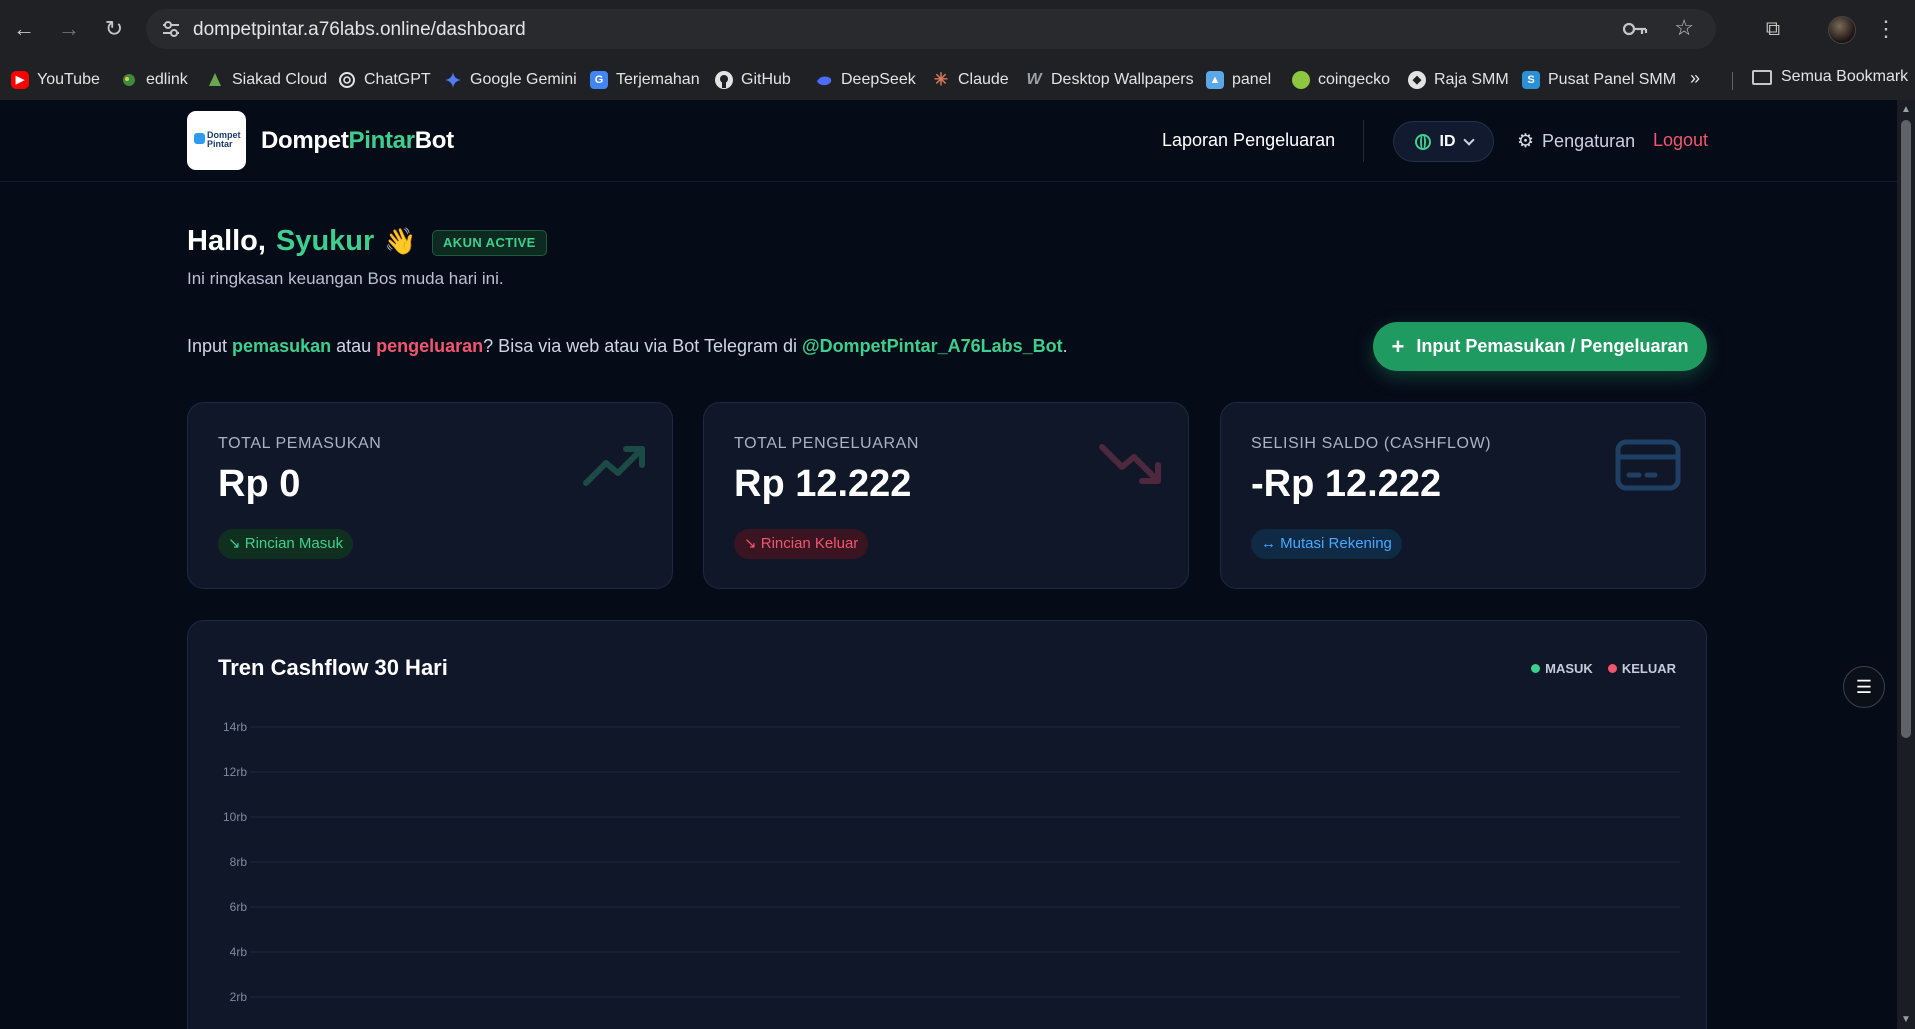  What do you see at coordinates (239, 952) in the screenshot?
I see `y-tick-label: 4rb` at bounding box center [239, 952].